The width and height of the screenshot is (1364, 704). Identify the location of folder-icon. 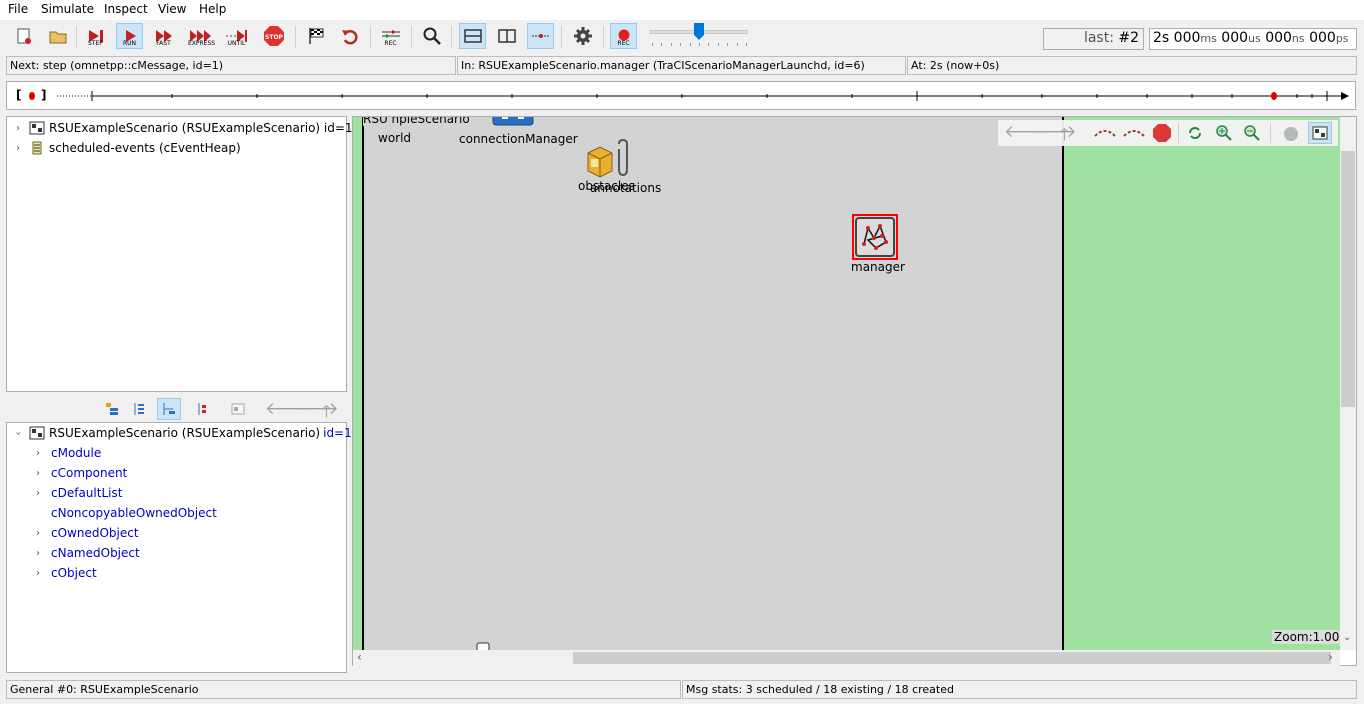
(57, 37).